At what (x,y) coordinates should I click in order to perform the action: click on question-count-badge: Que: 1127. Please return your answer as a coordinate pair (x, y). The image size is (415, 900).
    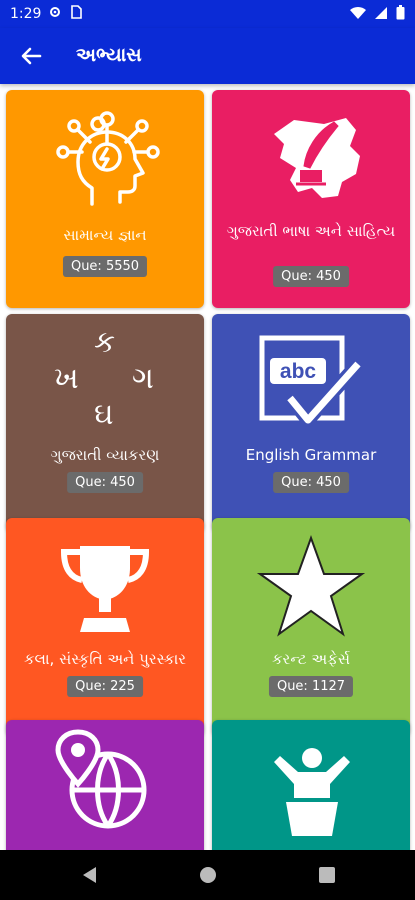
    Looking at the image, I should click on (311, 686).